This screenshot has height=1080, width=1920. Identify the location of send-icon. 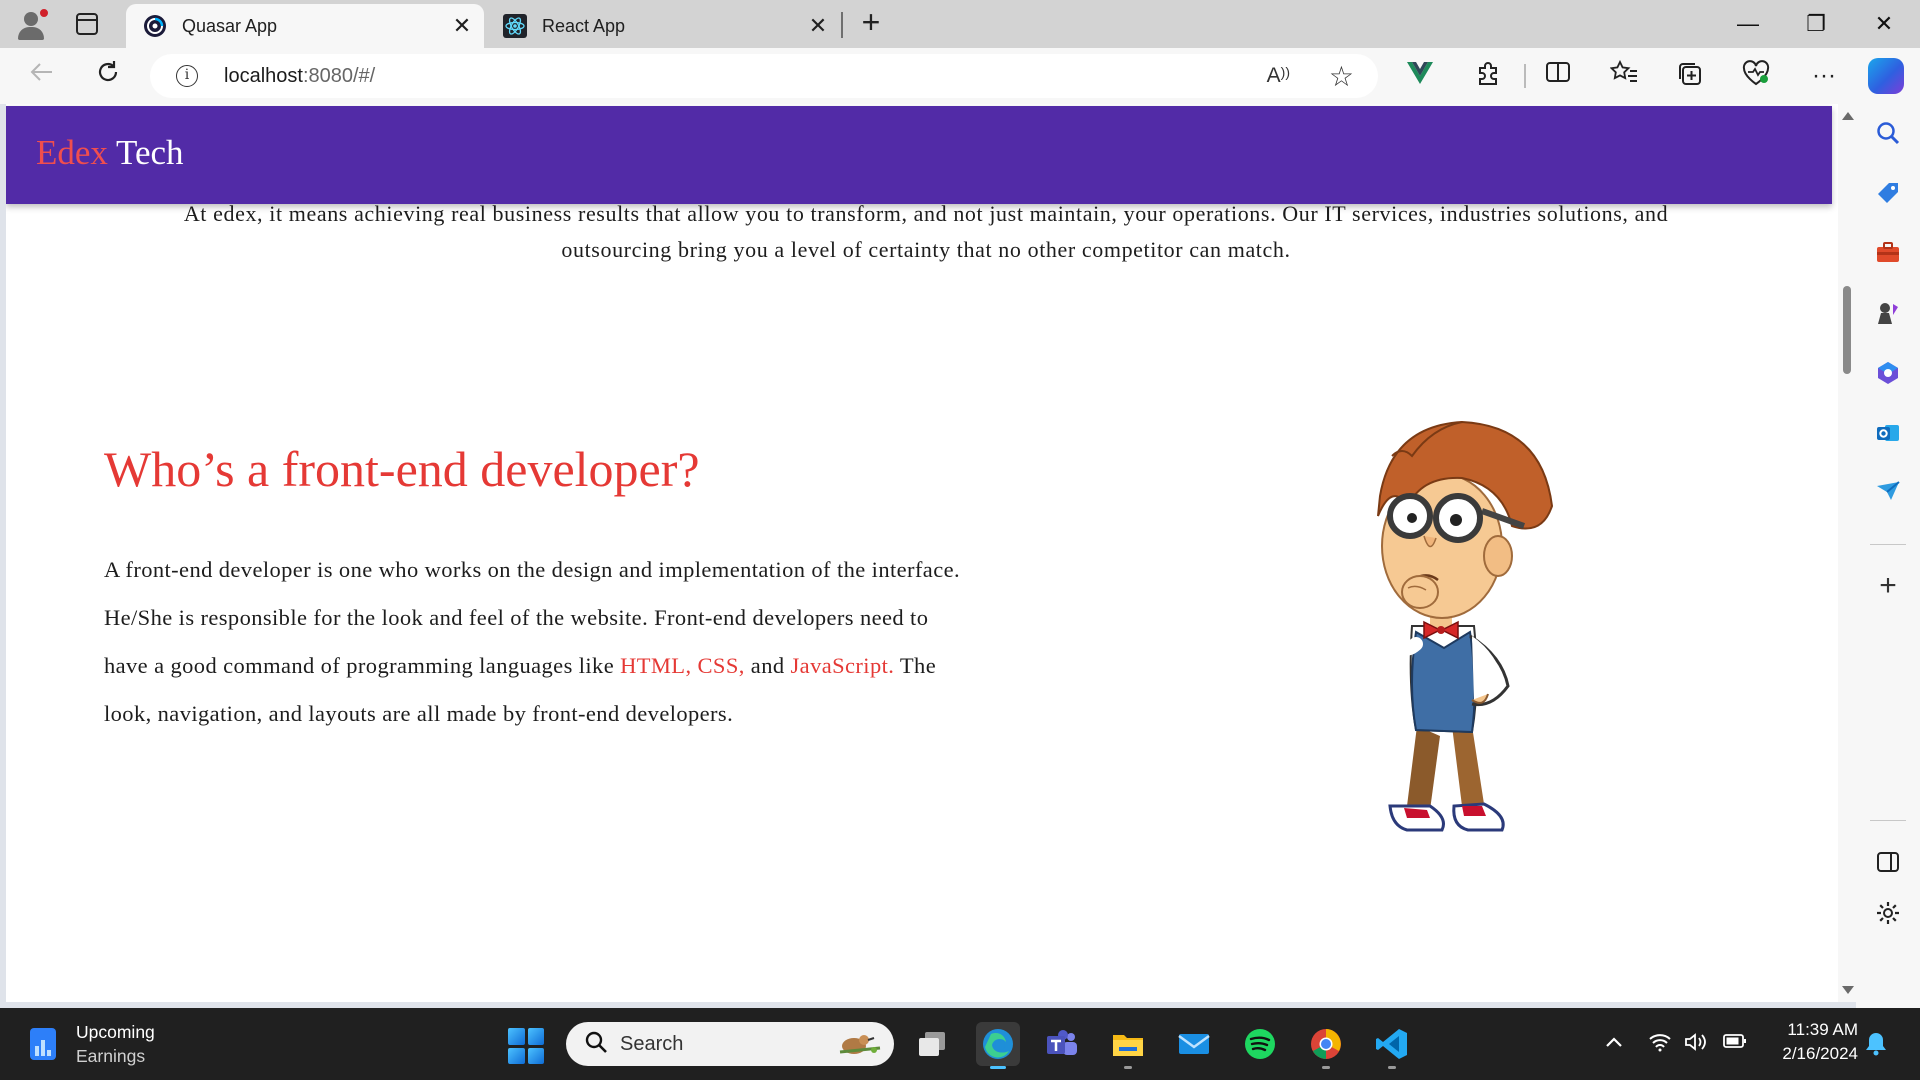
(1888, 496).